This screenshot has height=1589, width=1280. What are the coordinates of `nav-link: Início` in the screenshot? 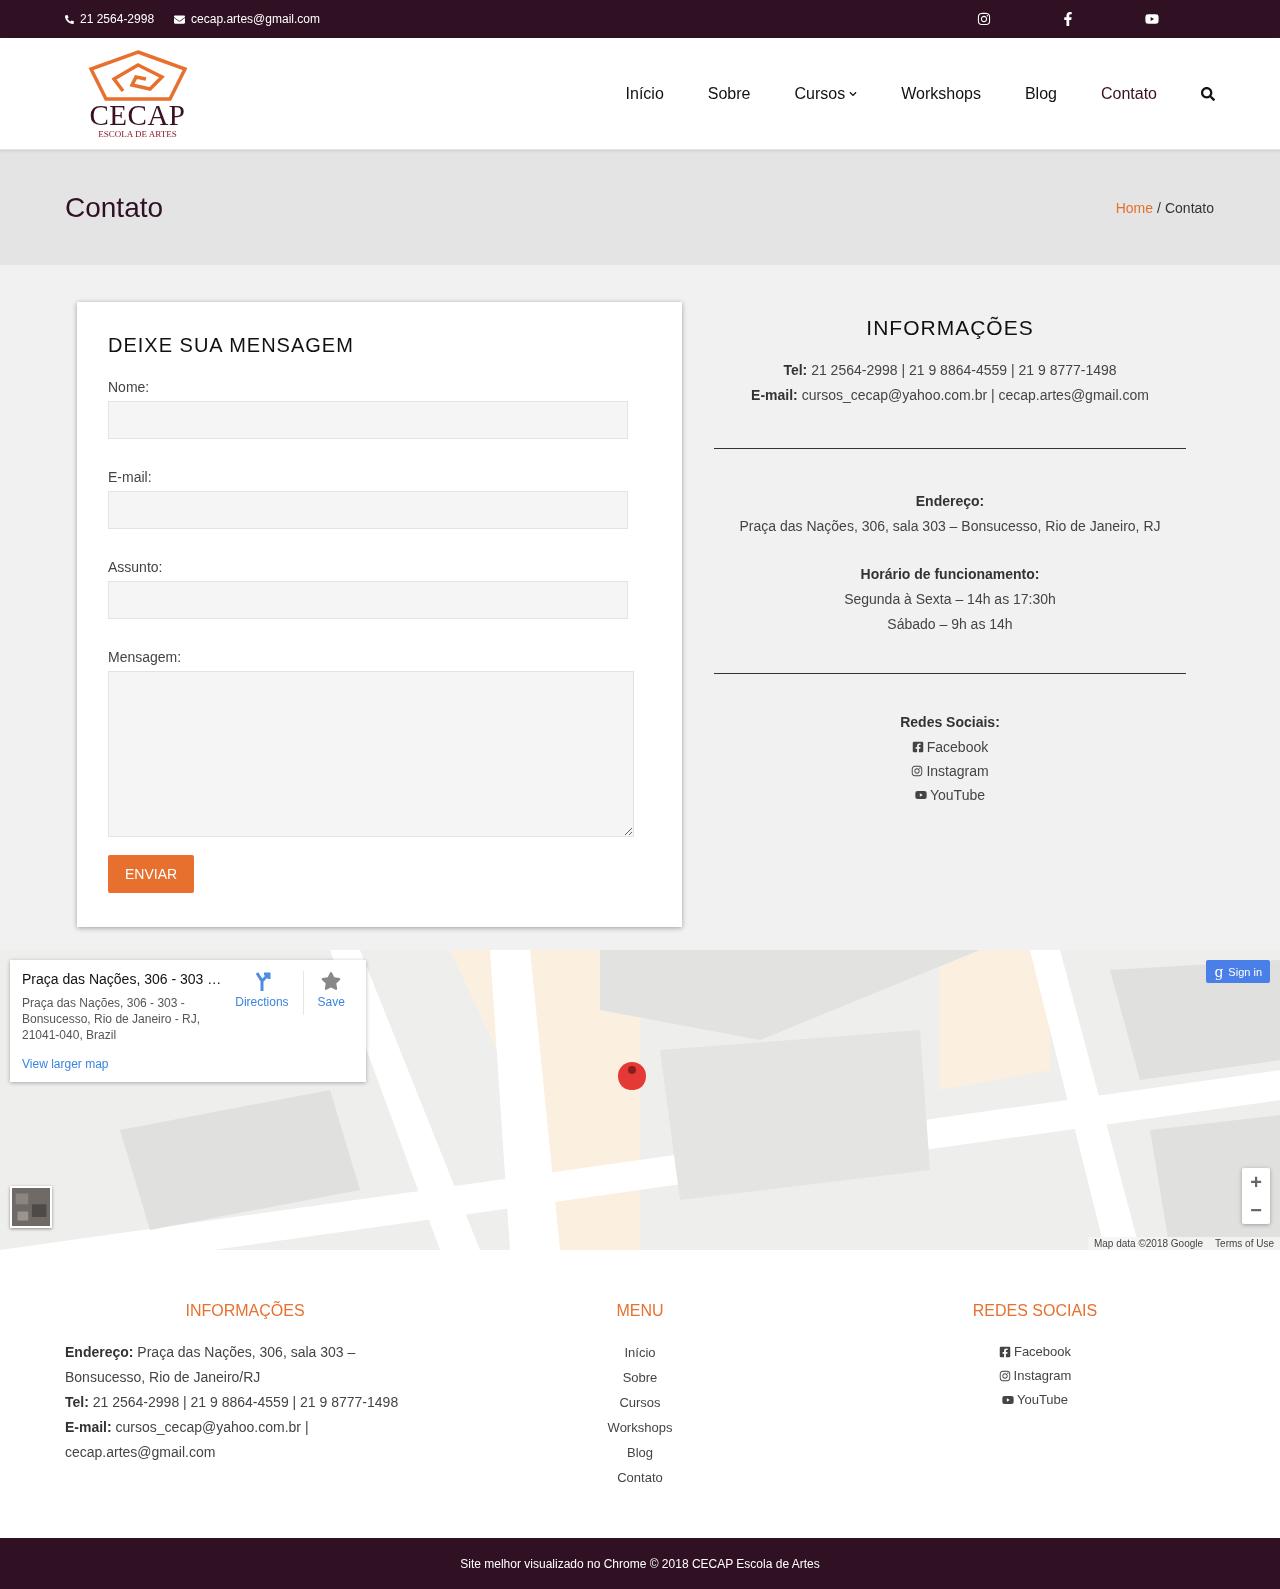 It's located at (644, 93).